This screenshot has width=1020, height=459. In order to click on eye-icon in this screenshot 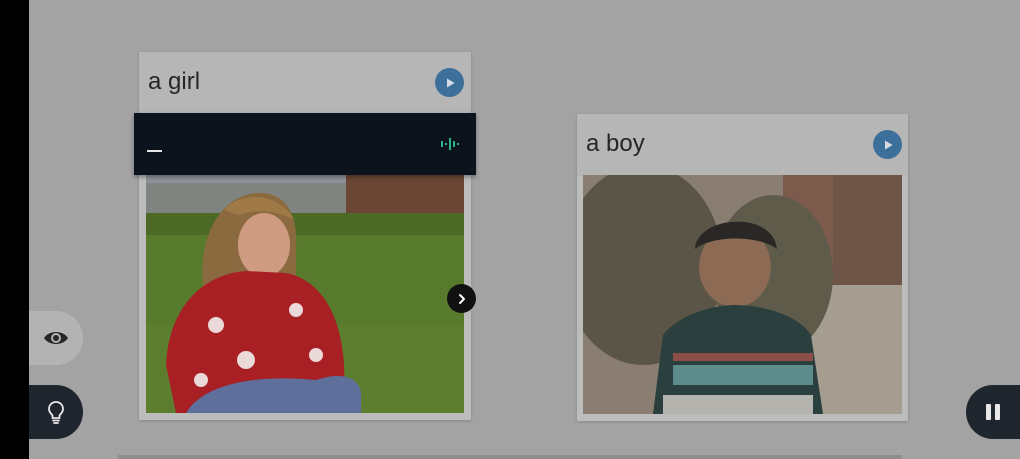, I will do `click(56, 338)`.